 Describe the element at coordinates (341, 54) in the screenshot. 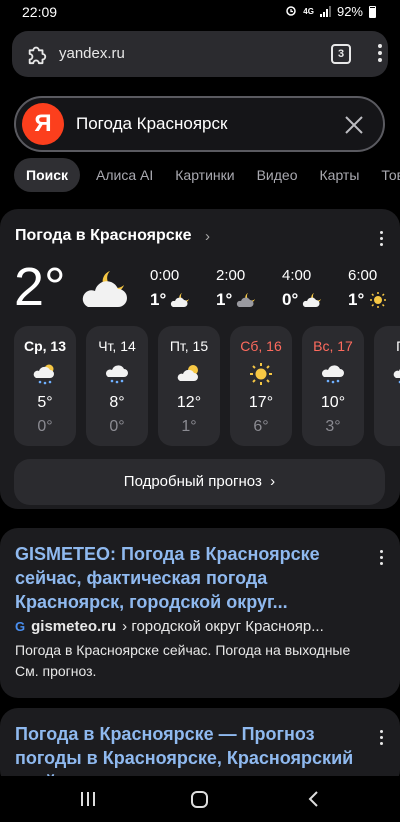

I see `tab-switcher-button: 3` at that location.